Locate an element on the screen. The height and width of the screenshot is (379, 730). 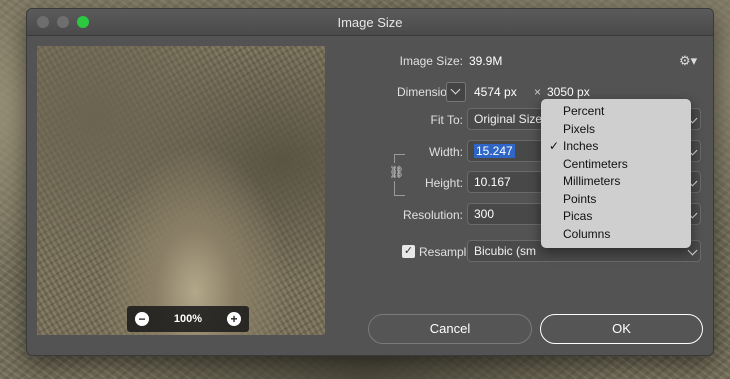
checkmark-icon: ✓ is located at coordinates (554, 146).